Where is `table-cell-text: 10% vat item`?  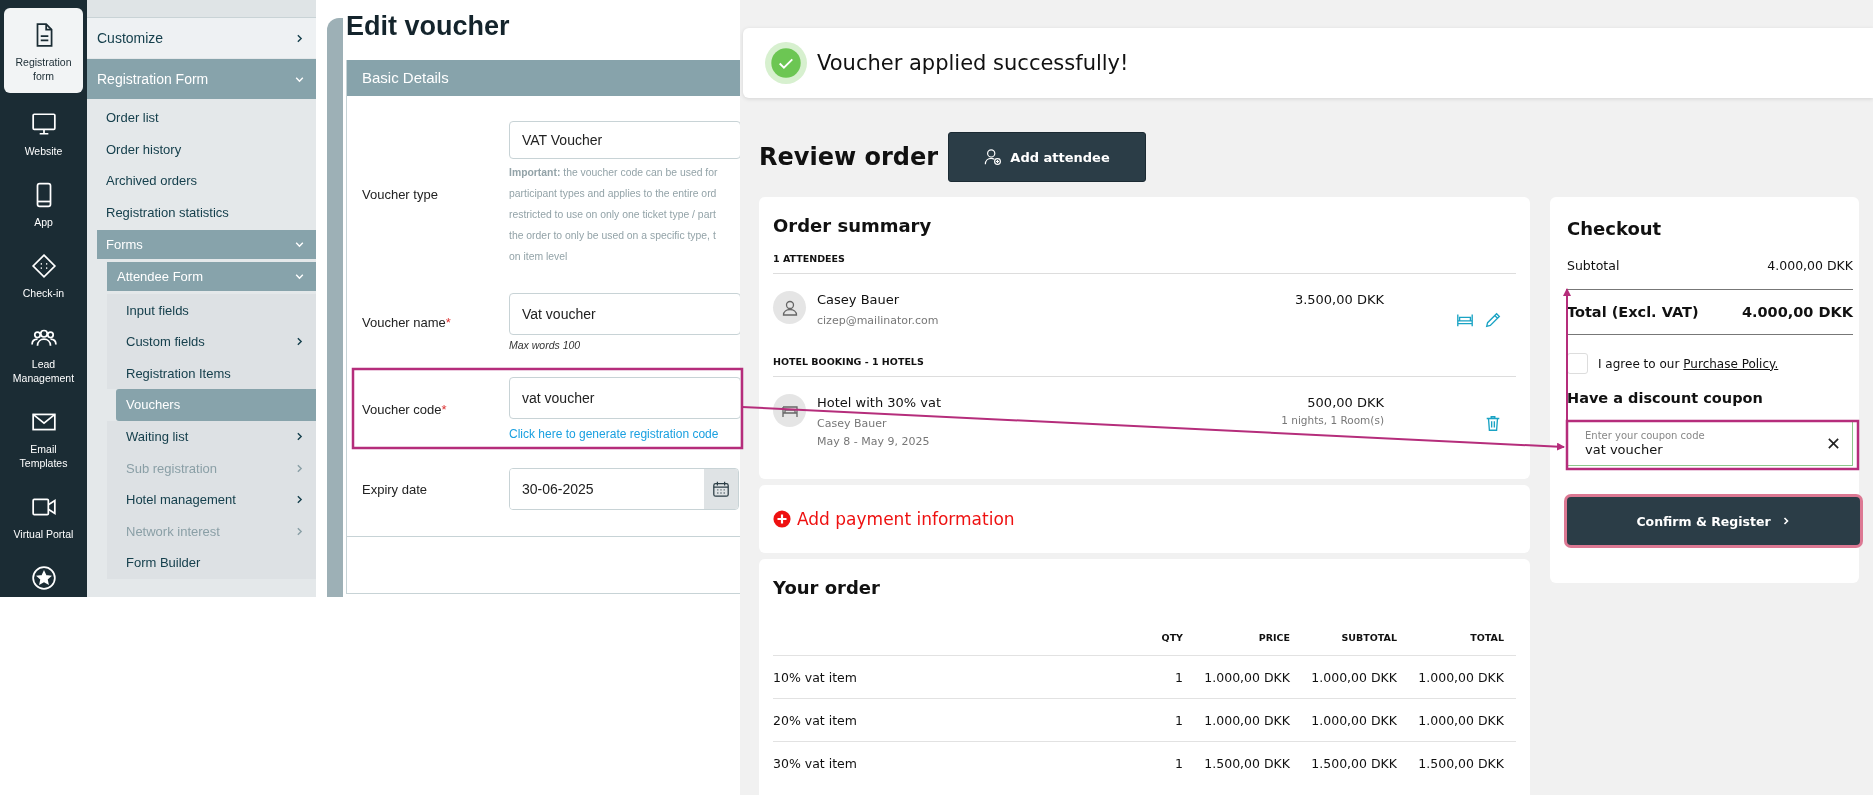
table-cell-text: 10% vat item is located at coordinates (815, 677).